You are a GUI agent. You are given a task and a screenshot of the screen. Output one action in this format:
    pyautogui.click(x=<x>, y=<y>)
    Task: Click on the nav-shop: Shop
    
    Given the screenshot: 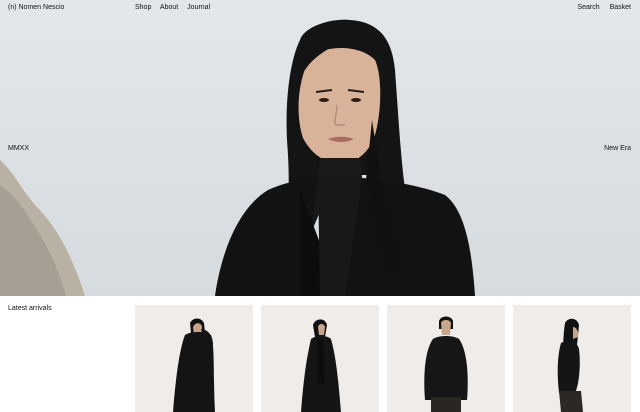 What is the action you would take?
    pyautogui.click(x=143, y=7)
    